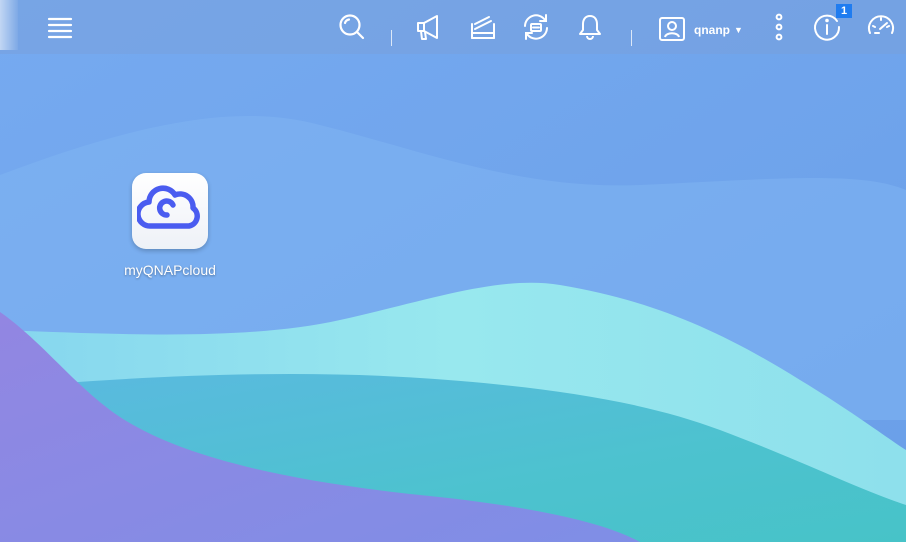 The width and height of the screenshot is (906, 542). I want to click on taskbar: qnanp ▼ 1, so click(453, 27).